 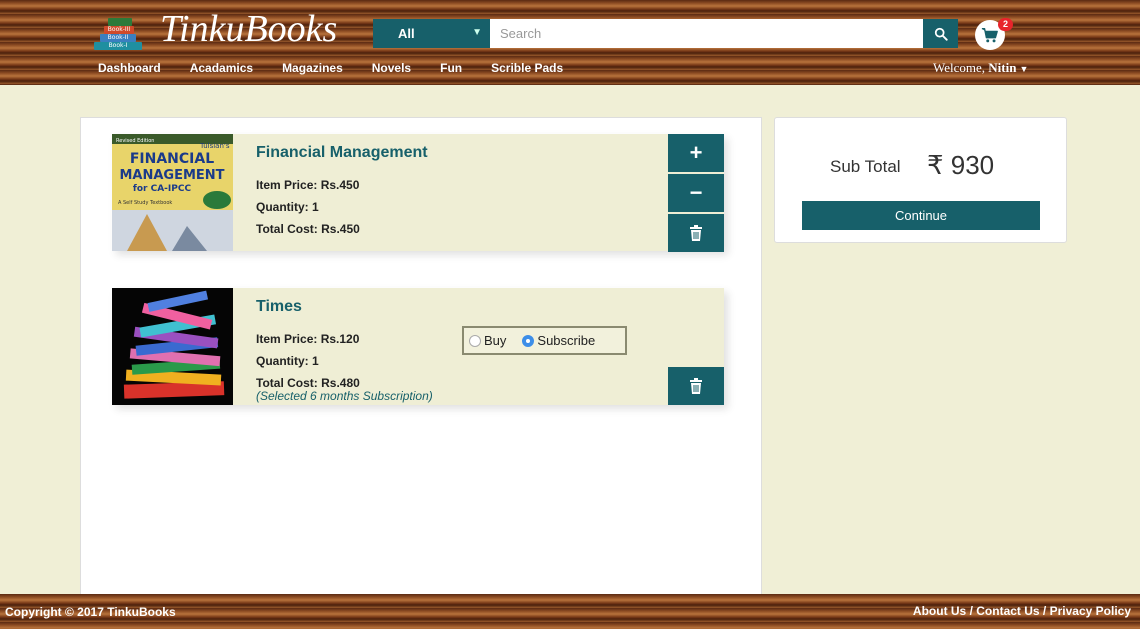 I want to click on svg-text: for CA-IPCC, so click(x=162, y=189).